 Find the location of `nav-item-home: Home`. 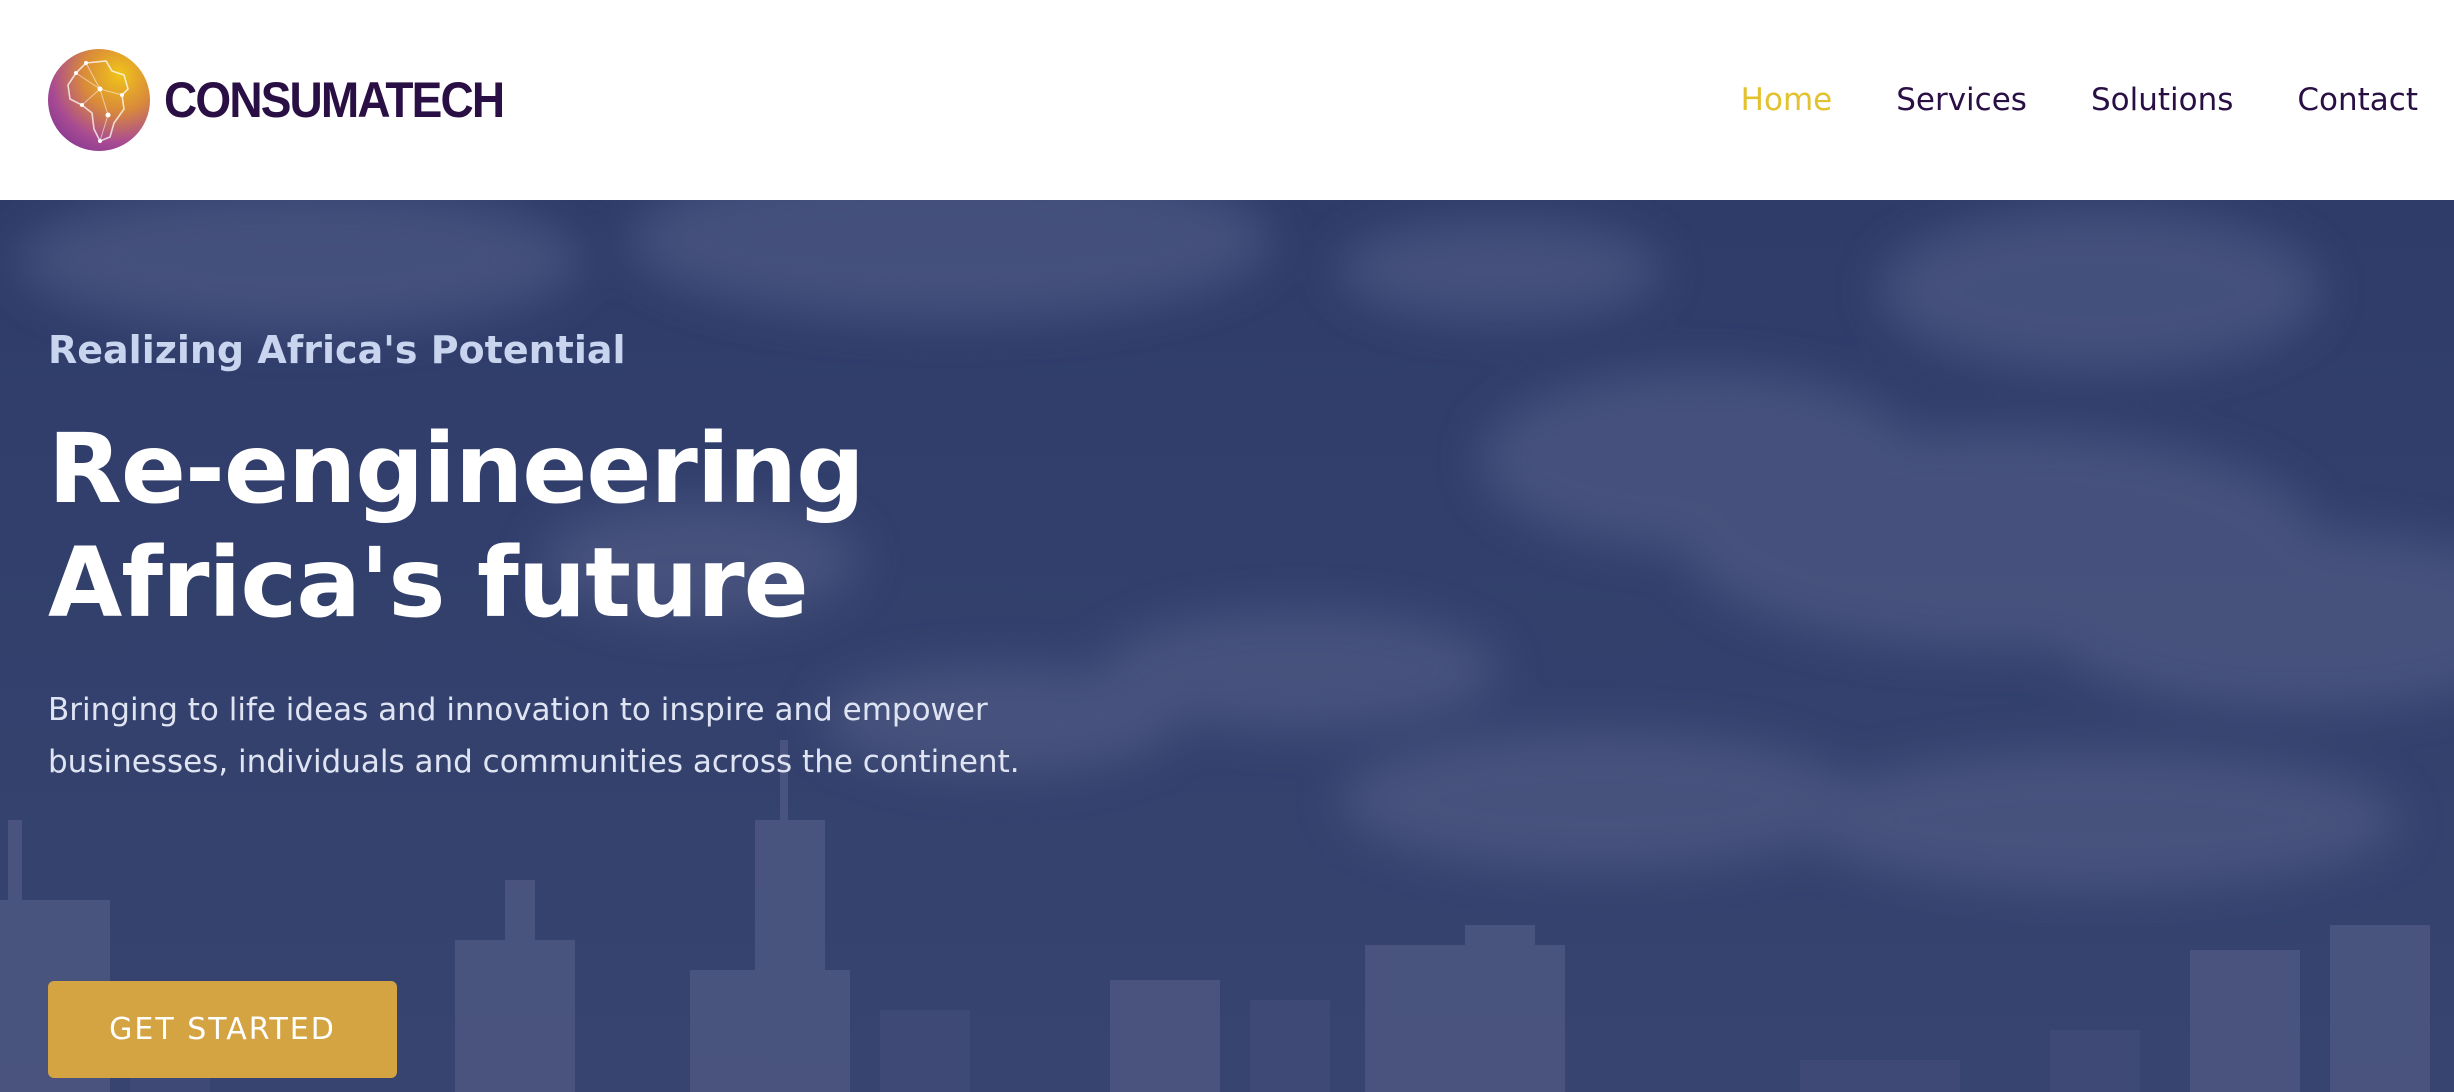

nav-item-home: Home is located at coordinates (1787, 100).